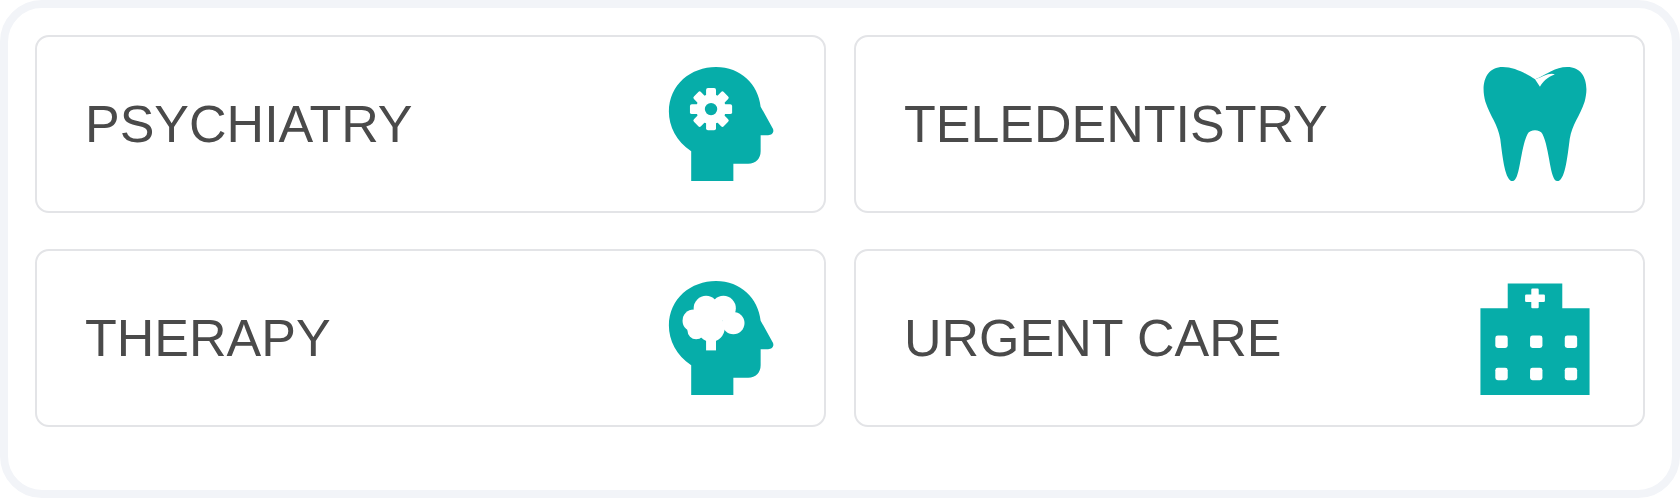 This screenshot has height=498, width=1680. What do you see at coordinates (1116, 124) in the screenshot?
I see `service-label: TELEDENTISTRY` at bounding box center [1116, 124].